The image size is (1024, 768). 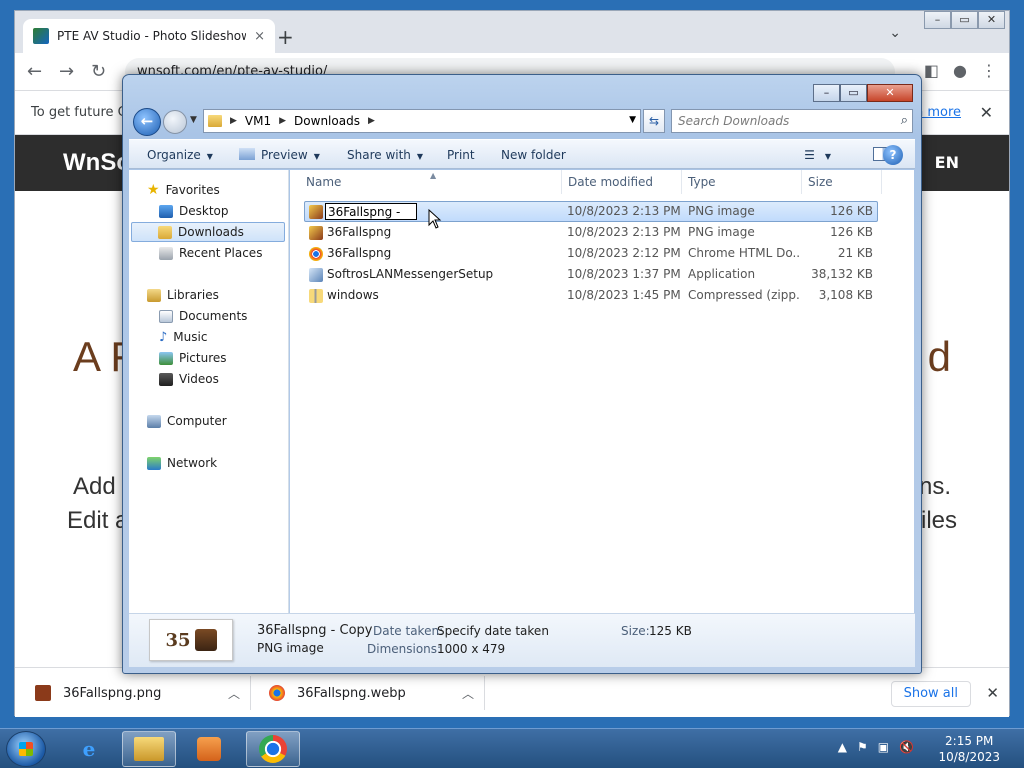 What do you see at coordinates (533, 155) in the screenshot?
I see `new-folder-button: New folder` at bounding box center [533, 155].